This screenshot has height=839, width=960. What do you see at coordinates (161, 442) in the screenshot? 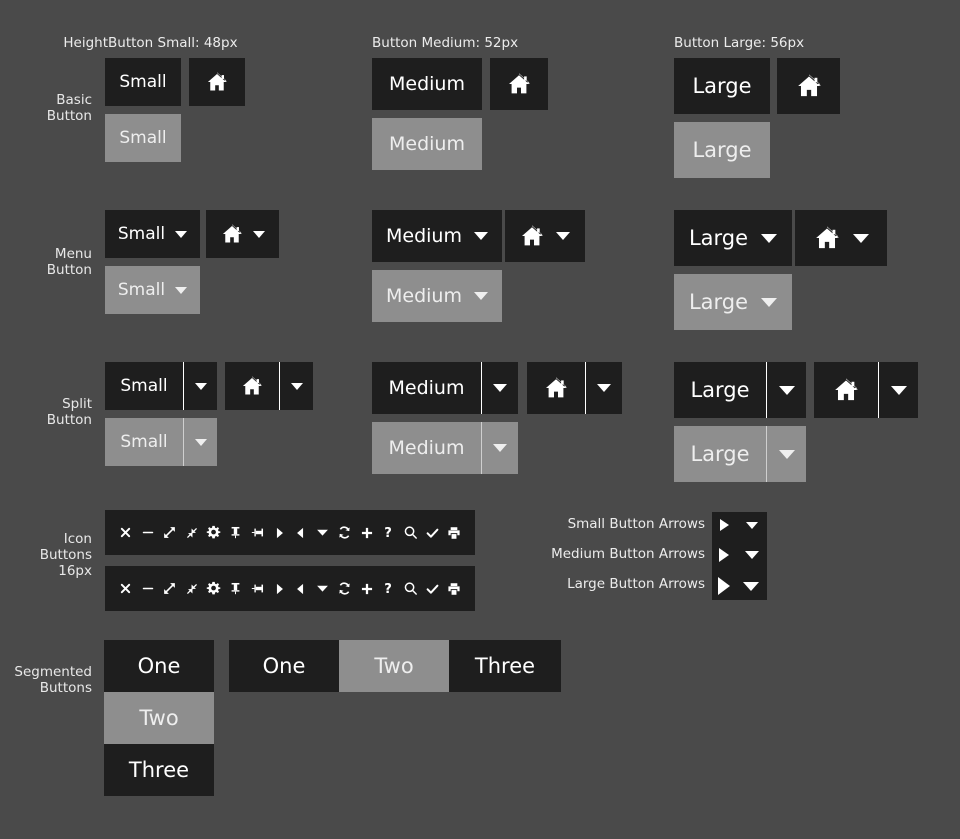
I see `split-button-small-disabled: Small` at bounding box center [161, 442].